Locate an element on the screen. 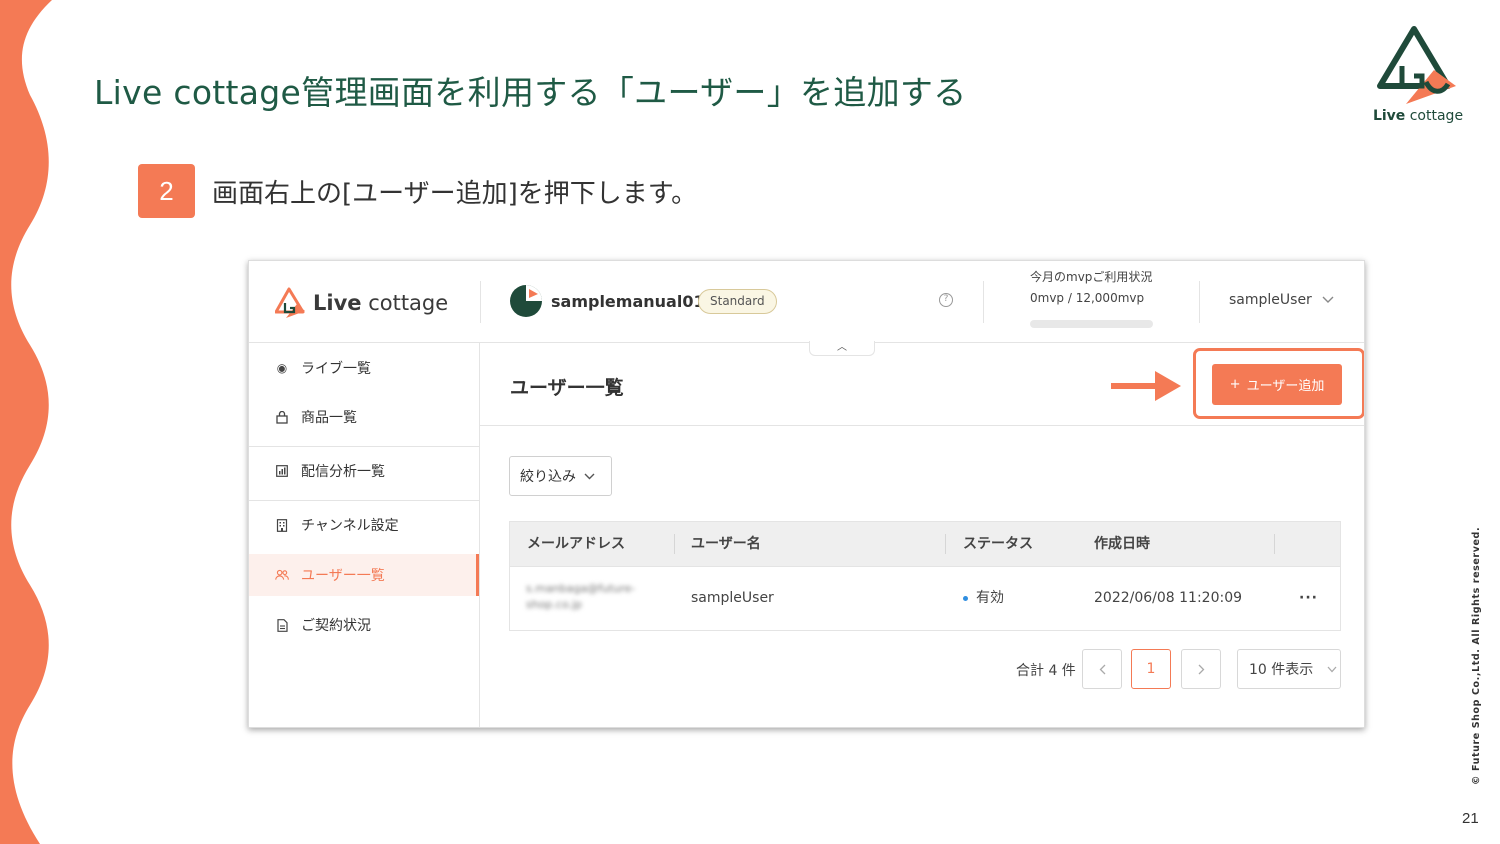 This screenshot has height=844, width=1500. account-name: samplemanual01 is located at coordinates (628, 301).